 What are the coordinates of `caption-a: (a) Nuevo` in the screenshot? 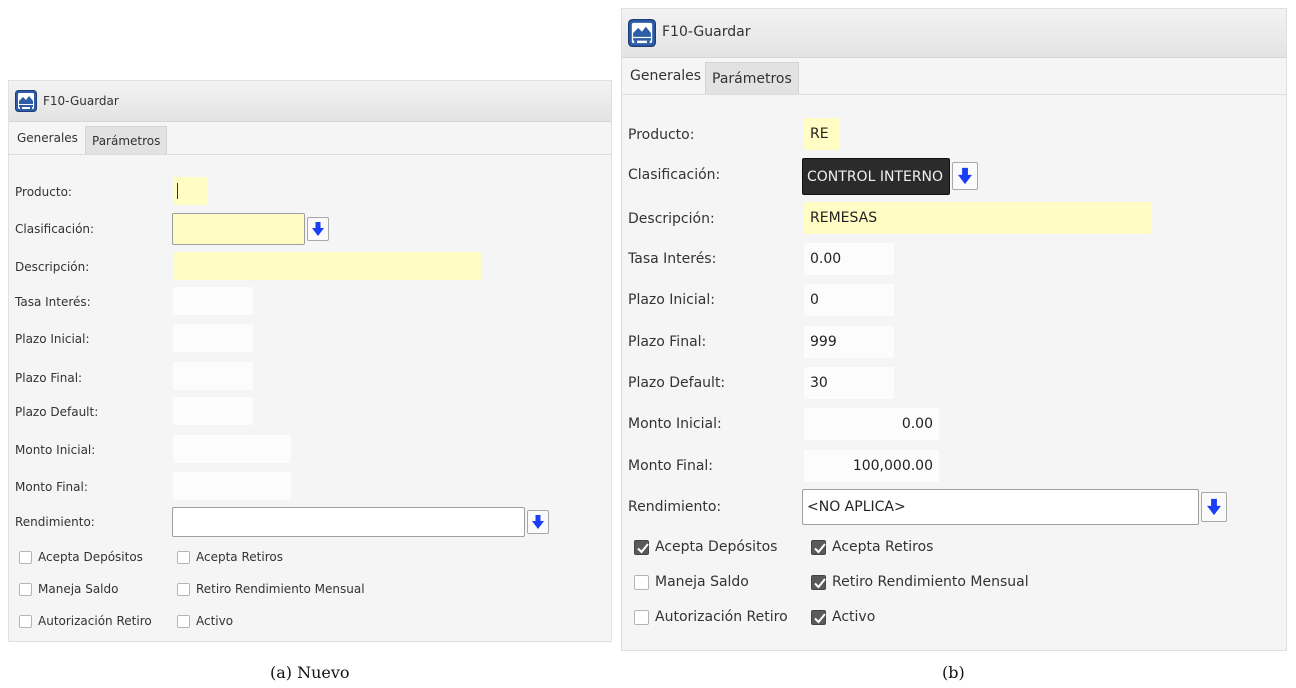 It's located at (310, 672).